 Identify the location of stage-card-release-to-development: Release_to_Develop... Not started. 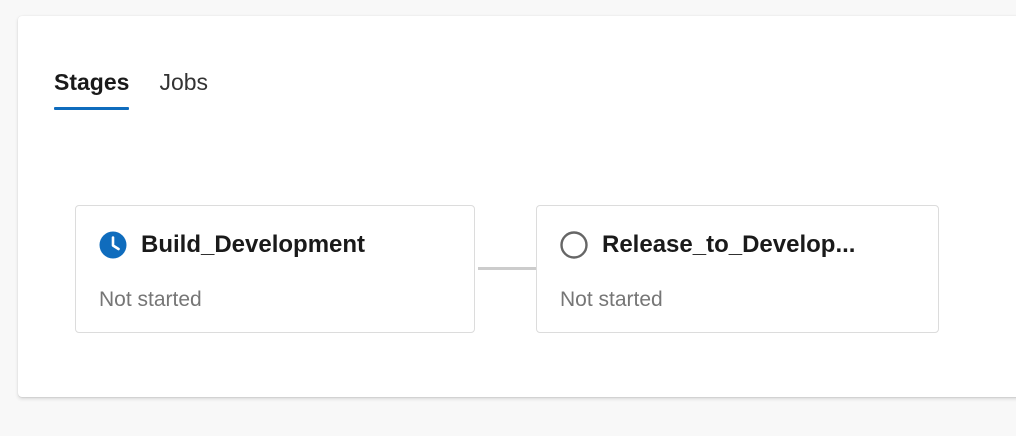
(737, 269).